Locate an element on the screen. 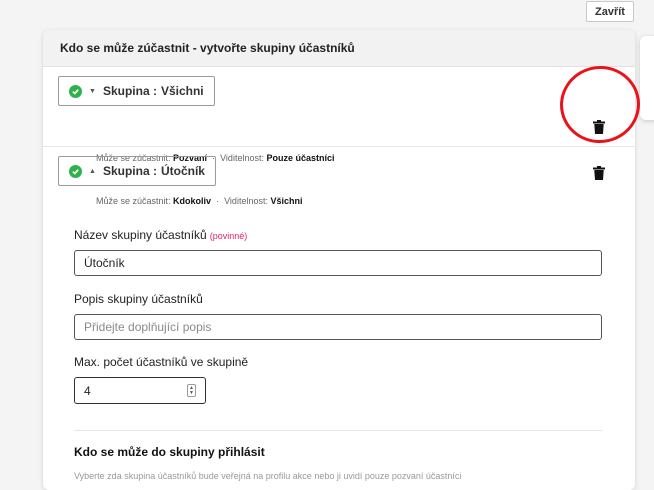 The image size is (654, 490). max-participants-label: Max. počet účastníků ve skupině is located at coordinates (161, 362).